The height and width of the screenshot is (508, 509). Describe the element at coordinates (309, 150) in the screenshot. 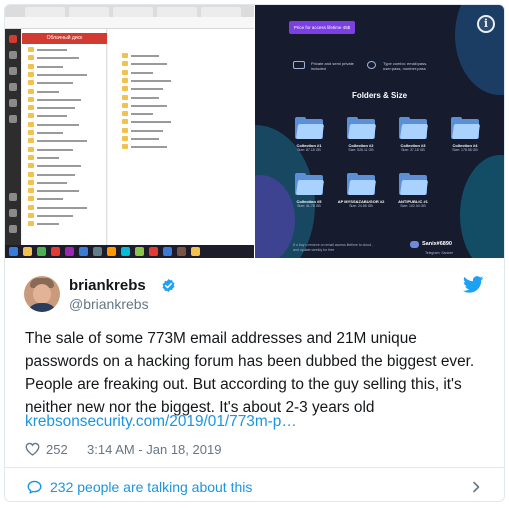

I see `folder-size: Size: 87.18 GB` at that location.